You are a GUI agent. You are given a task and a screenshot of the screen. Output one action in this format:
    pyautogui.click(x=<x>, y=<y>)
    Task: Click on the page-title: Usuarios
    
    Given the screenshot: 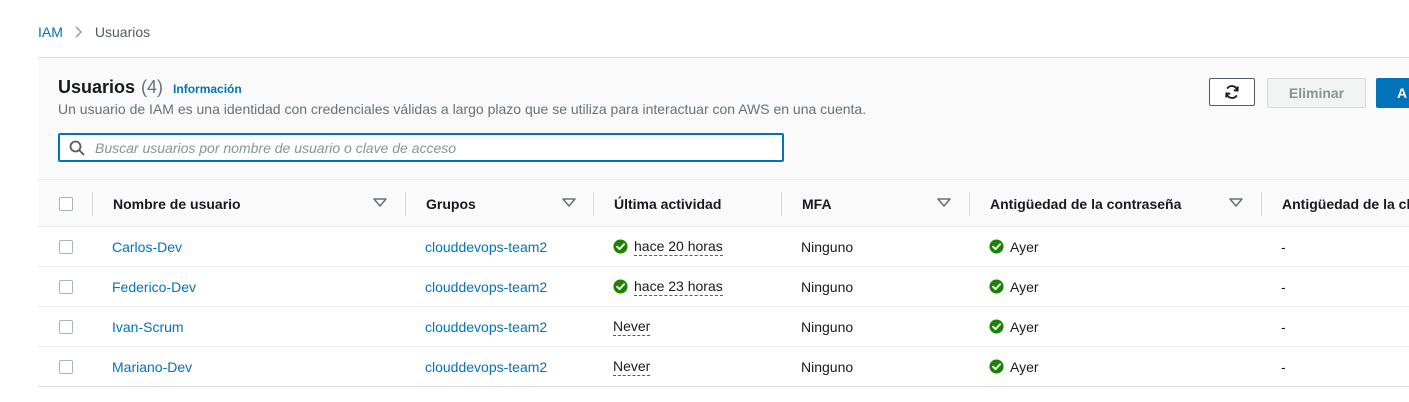 What is the action you would take?
    pyautogui.click(x=97, y=87)
    